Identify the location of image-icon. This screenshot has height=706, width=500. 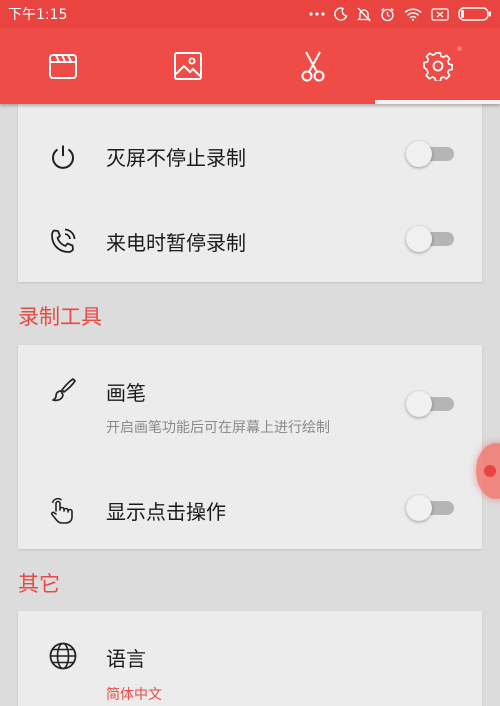
(188, 66).